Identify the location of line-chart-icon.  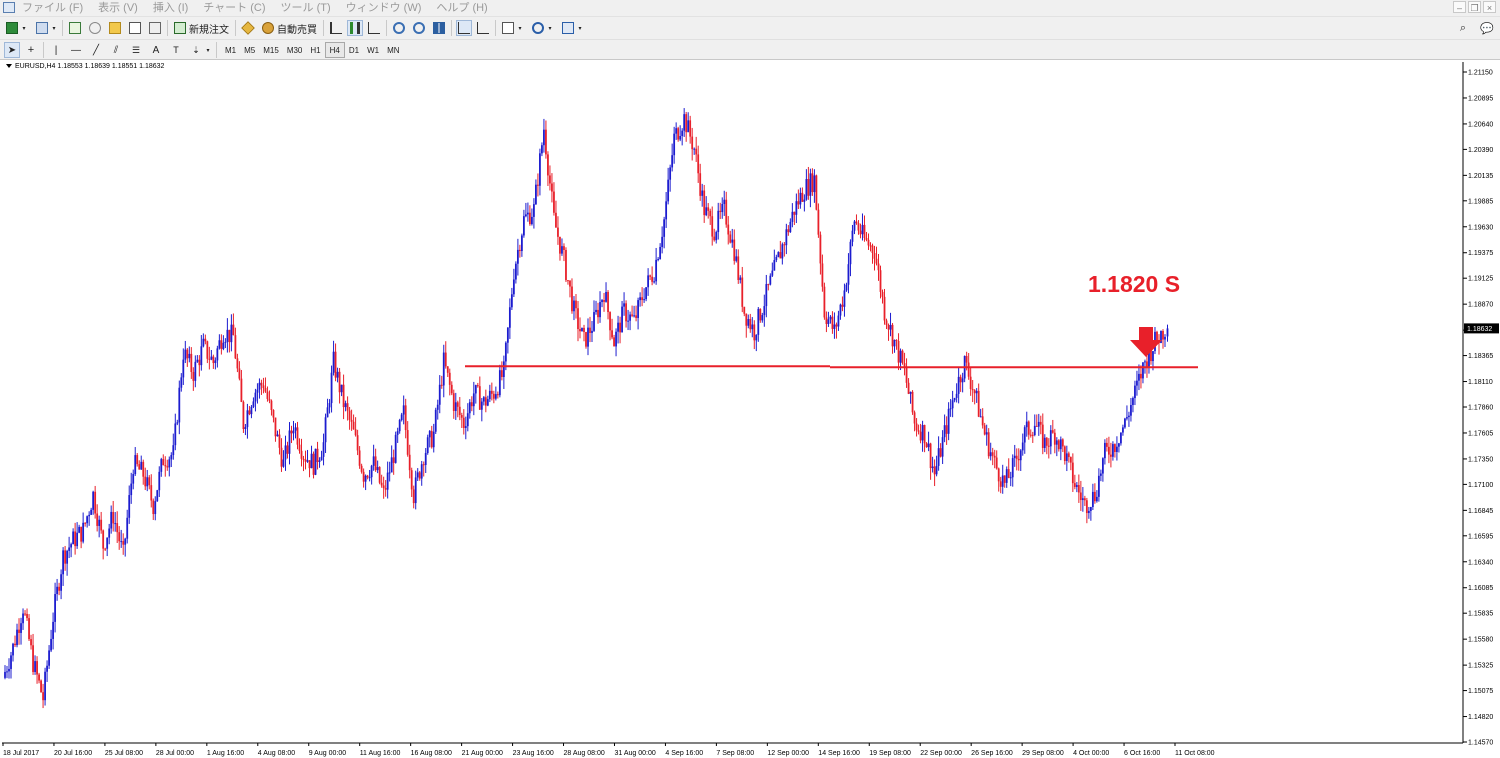
(374, 28).